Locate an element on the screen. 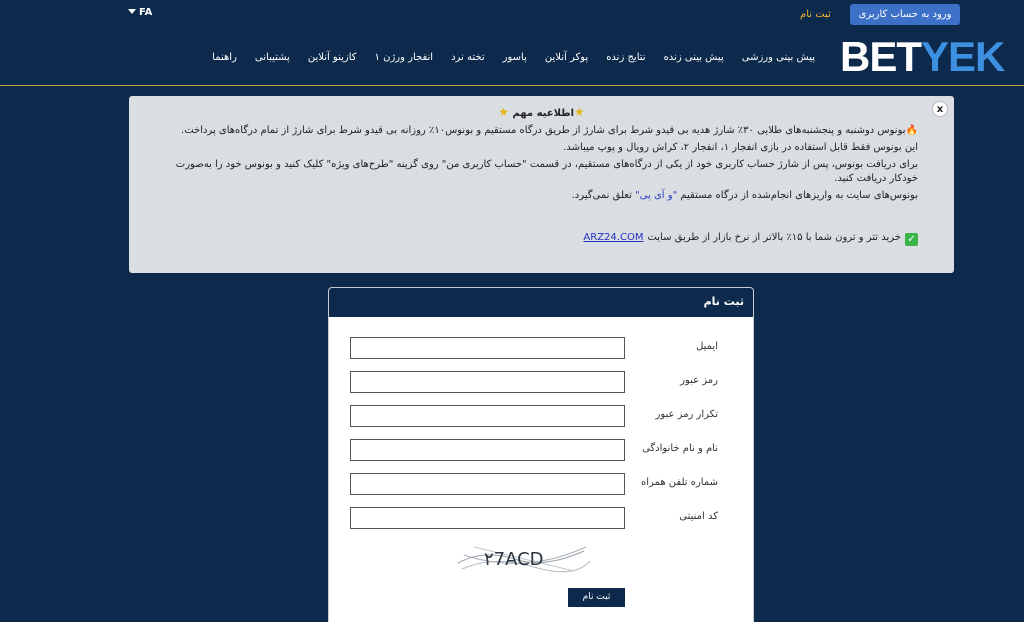 The height and width of the screenshot is (622, 1024). site-logo: BETYEK is located at coordinates (922, 56).